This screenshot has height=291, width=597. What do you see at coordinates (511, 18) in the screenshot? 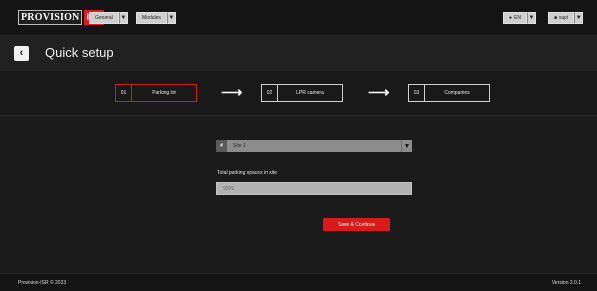
I see `globe-icon: ●` at bounding box center [511, 18].